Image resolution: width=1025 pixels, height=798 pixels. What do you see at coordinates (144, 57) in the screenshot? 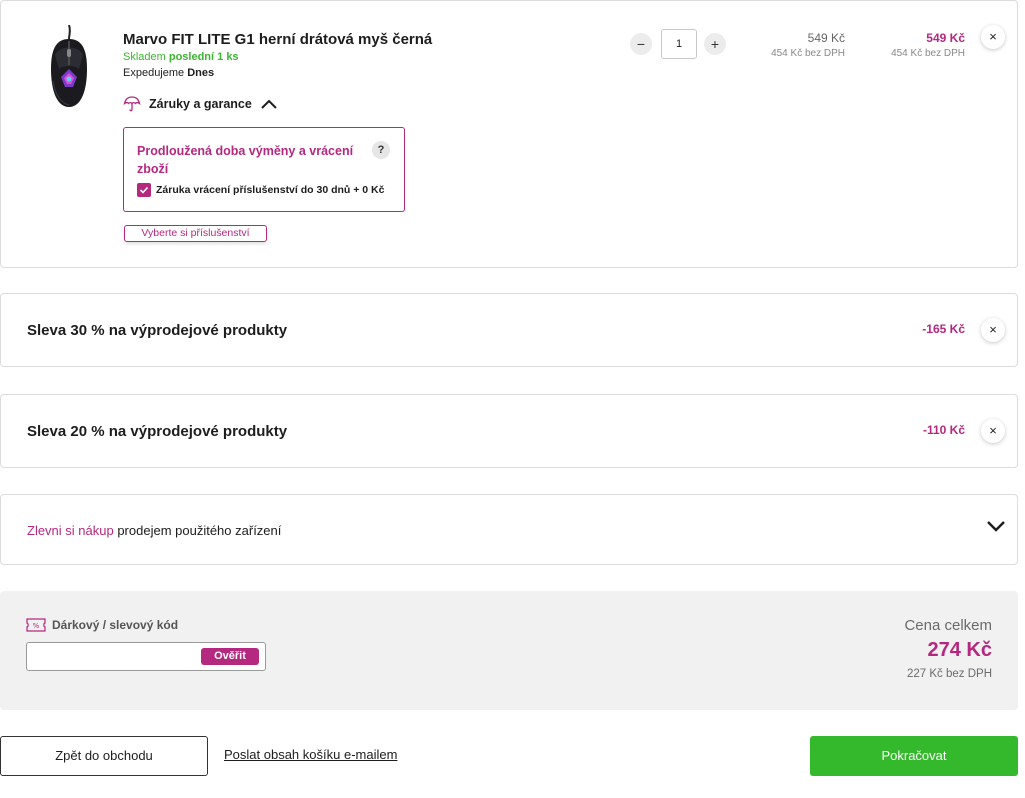
I see `stock-label: Skladem` at bounding box center [144, 57].